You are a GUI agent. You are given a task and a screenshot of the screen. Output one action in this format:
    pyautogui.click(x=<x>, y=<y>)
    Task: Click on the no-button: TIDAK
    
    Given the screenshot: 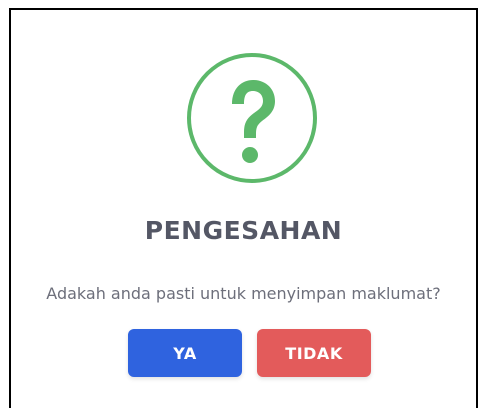 What is the action you would take?
    pyautogui.click(x=314, y=353)
    